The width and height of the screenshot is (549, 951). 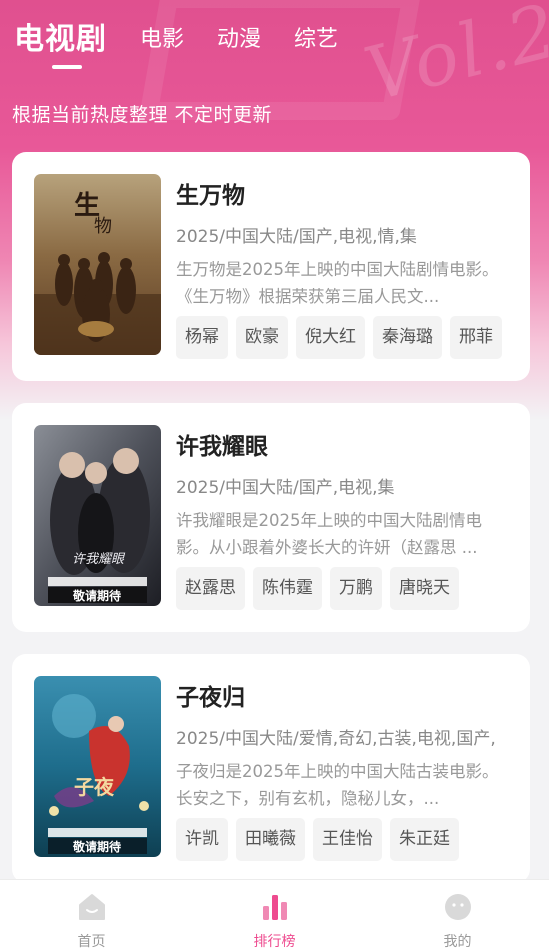 What do you see at coordinates (162, 40) in the screenshot?
I see `tab-movies: 电影` at bounding box center [162, 40].